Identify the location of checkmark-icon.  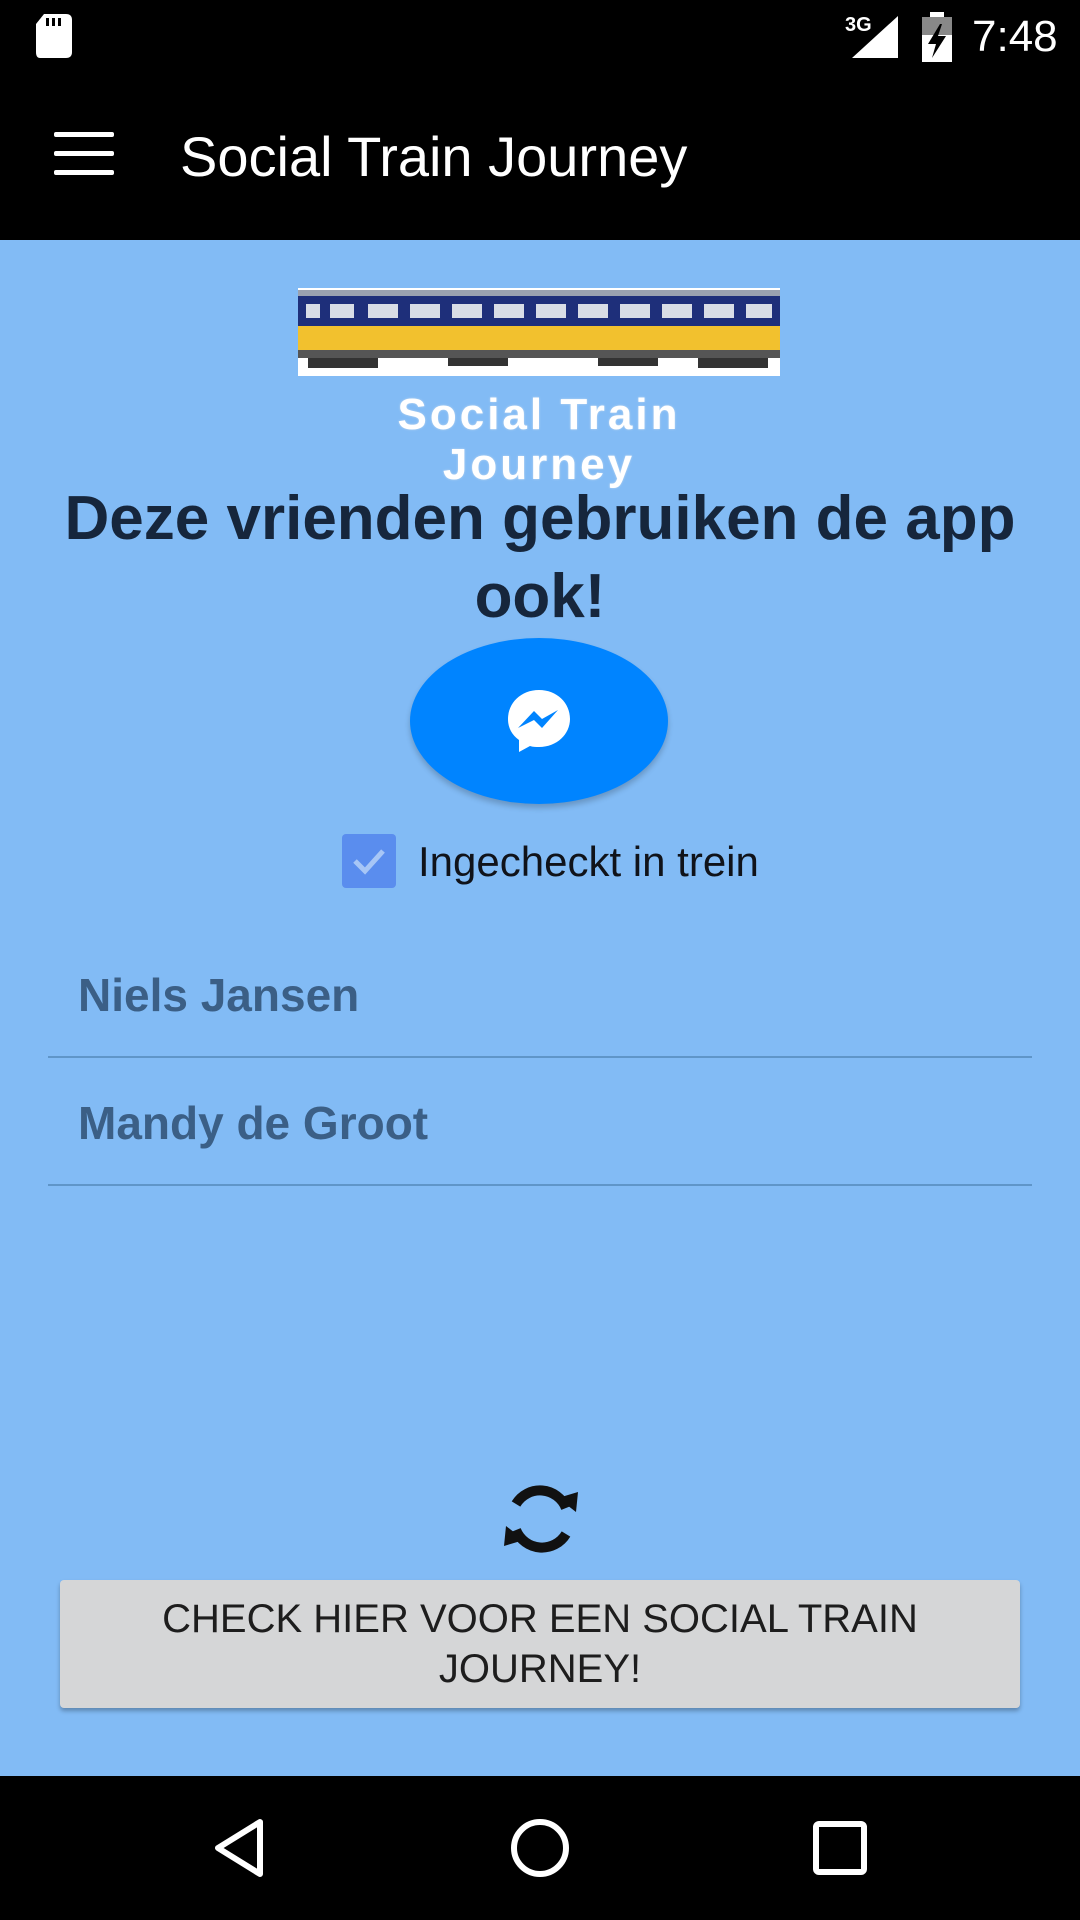
(369, 862).